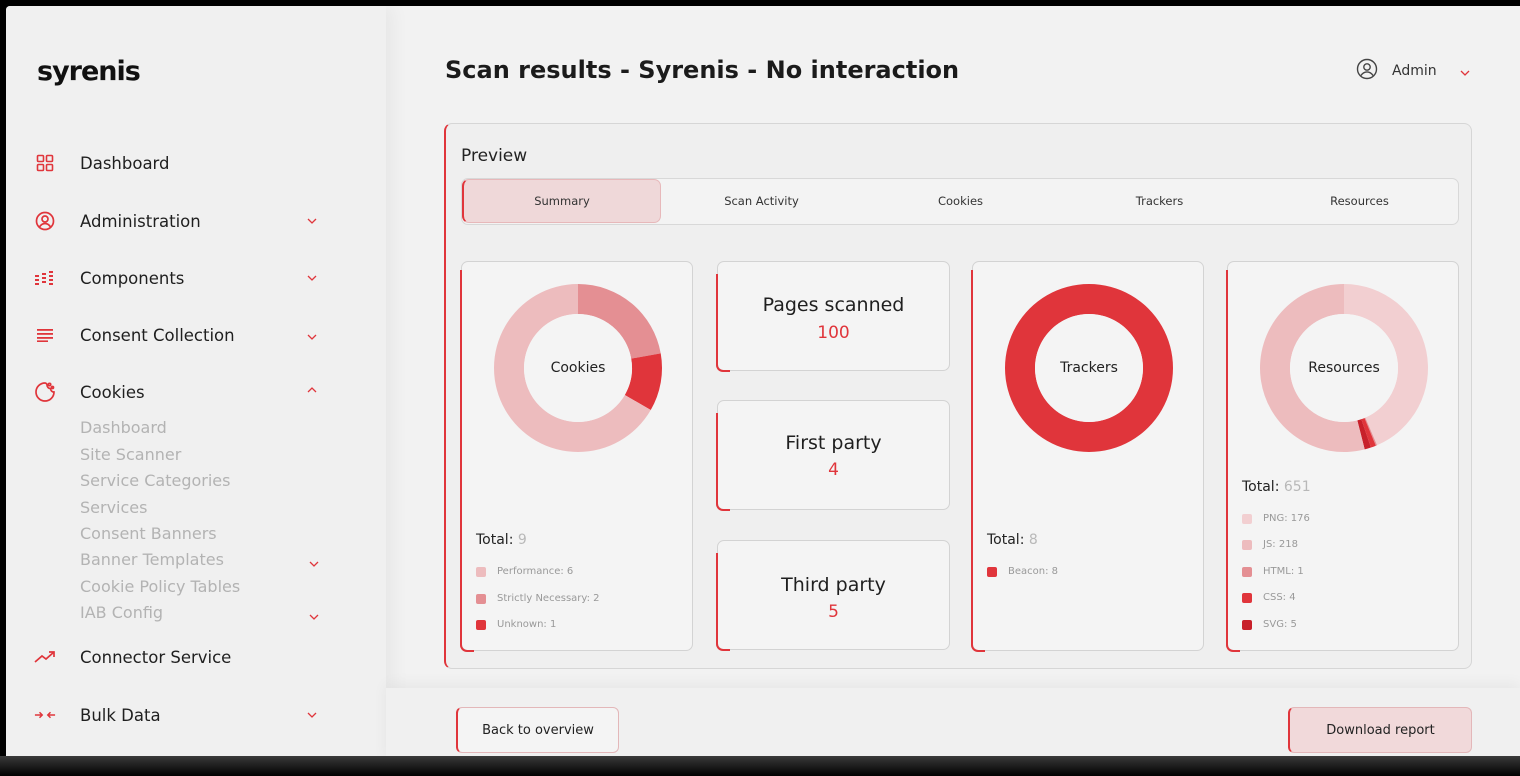  What do you see at coordinates (535, 571) in the screenshot?
I see `legend-label: Performance: 6` at bounding box center [535, 571].